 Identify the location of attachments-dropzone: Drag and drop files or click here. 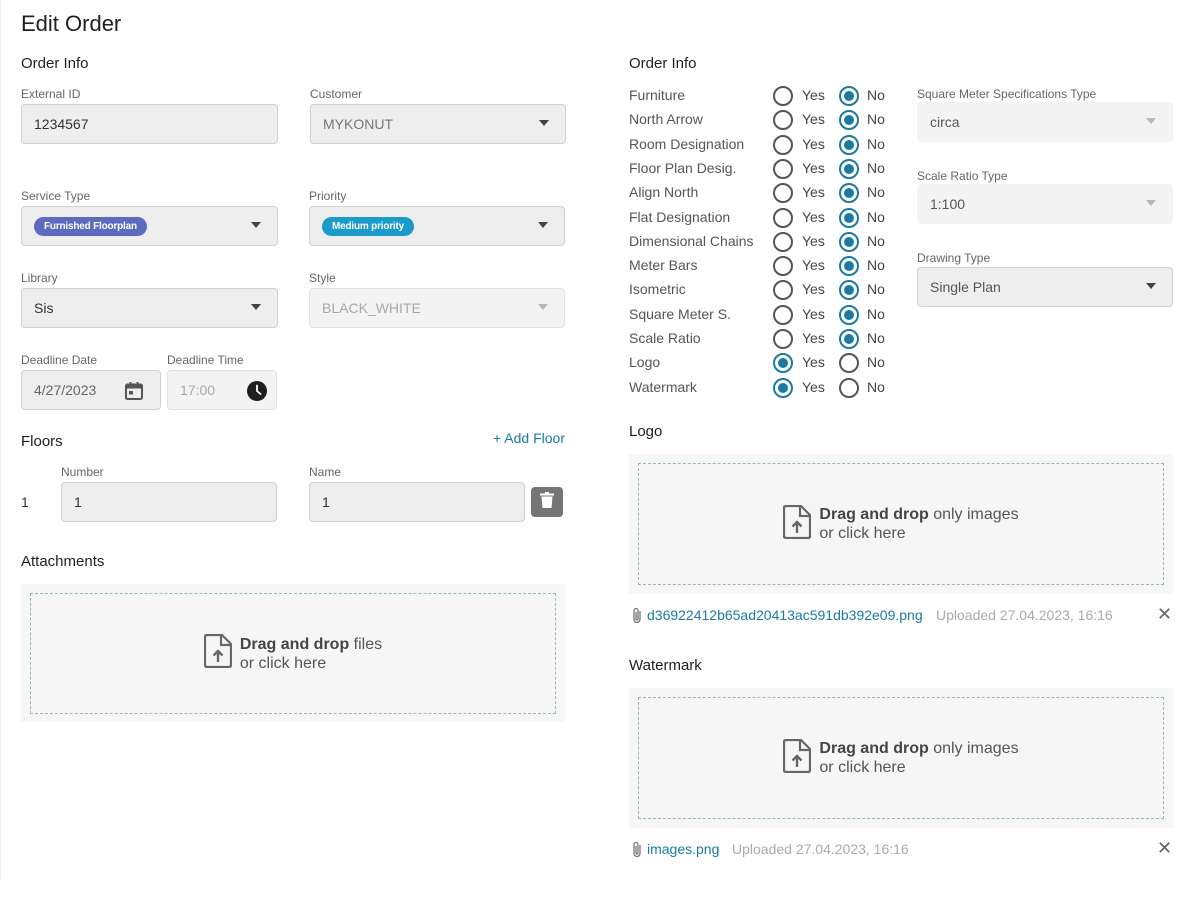
(293, 653).